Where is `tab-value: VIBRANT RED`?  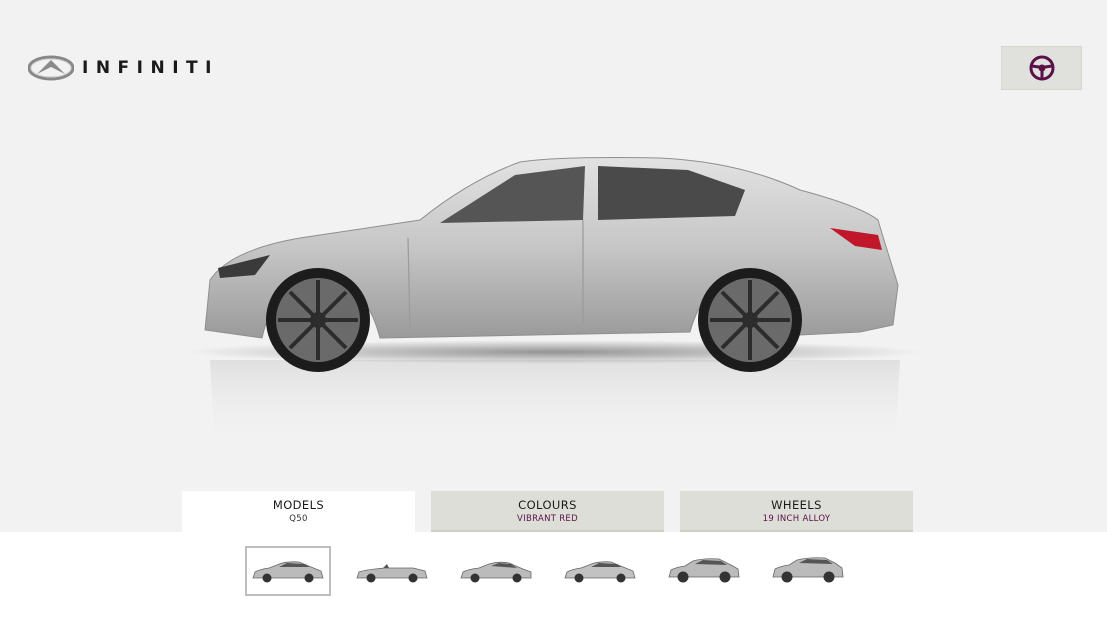 tab-value: VIBRANT RED is located at coordinates (547, 519).